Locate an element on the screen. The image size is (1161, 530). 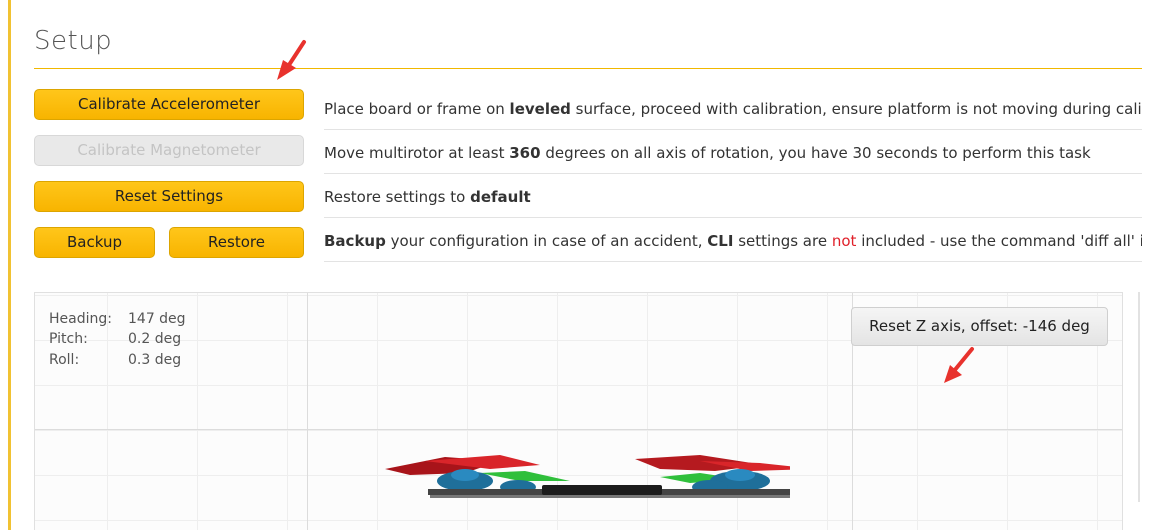
calibrate-magnetometer-button: Calibrate Magnetometer is located at coordinates (169, 150).